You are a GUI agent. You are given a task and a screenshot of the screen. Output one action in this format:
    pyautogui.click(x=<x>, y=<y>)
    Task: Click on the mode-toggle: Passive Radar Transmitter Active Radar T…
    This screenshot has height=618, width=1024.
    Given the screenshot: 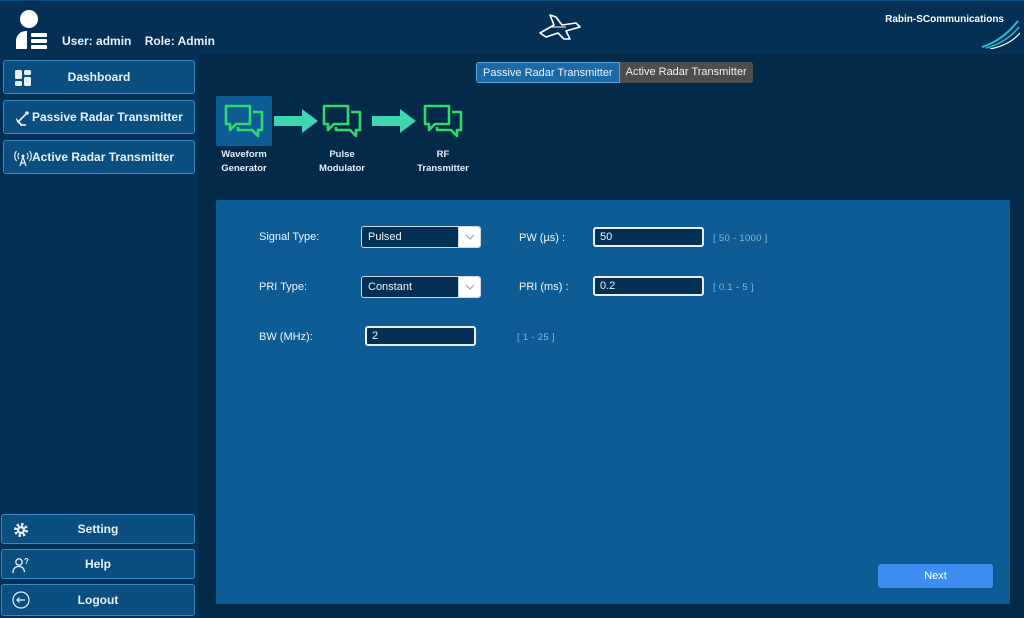 What is the action you would take?
    pyautogui.click(x=614, y=72)
    